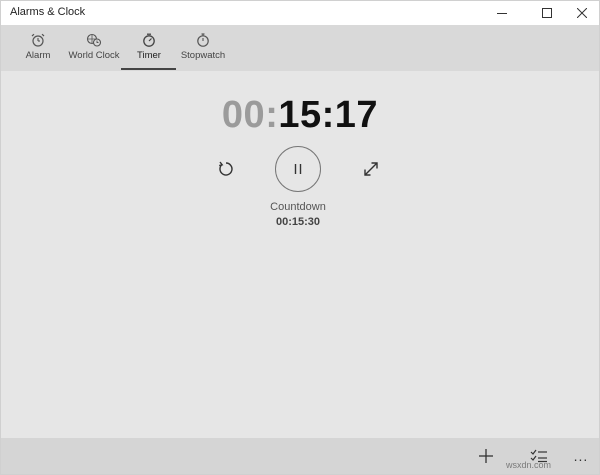  I want to click on countdown-label: Countdown, so click(298, 207).